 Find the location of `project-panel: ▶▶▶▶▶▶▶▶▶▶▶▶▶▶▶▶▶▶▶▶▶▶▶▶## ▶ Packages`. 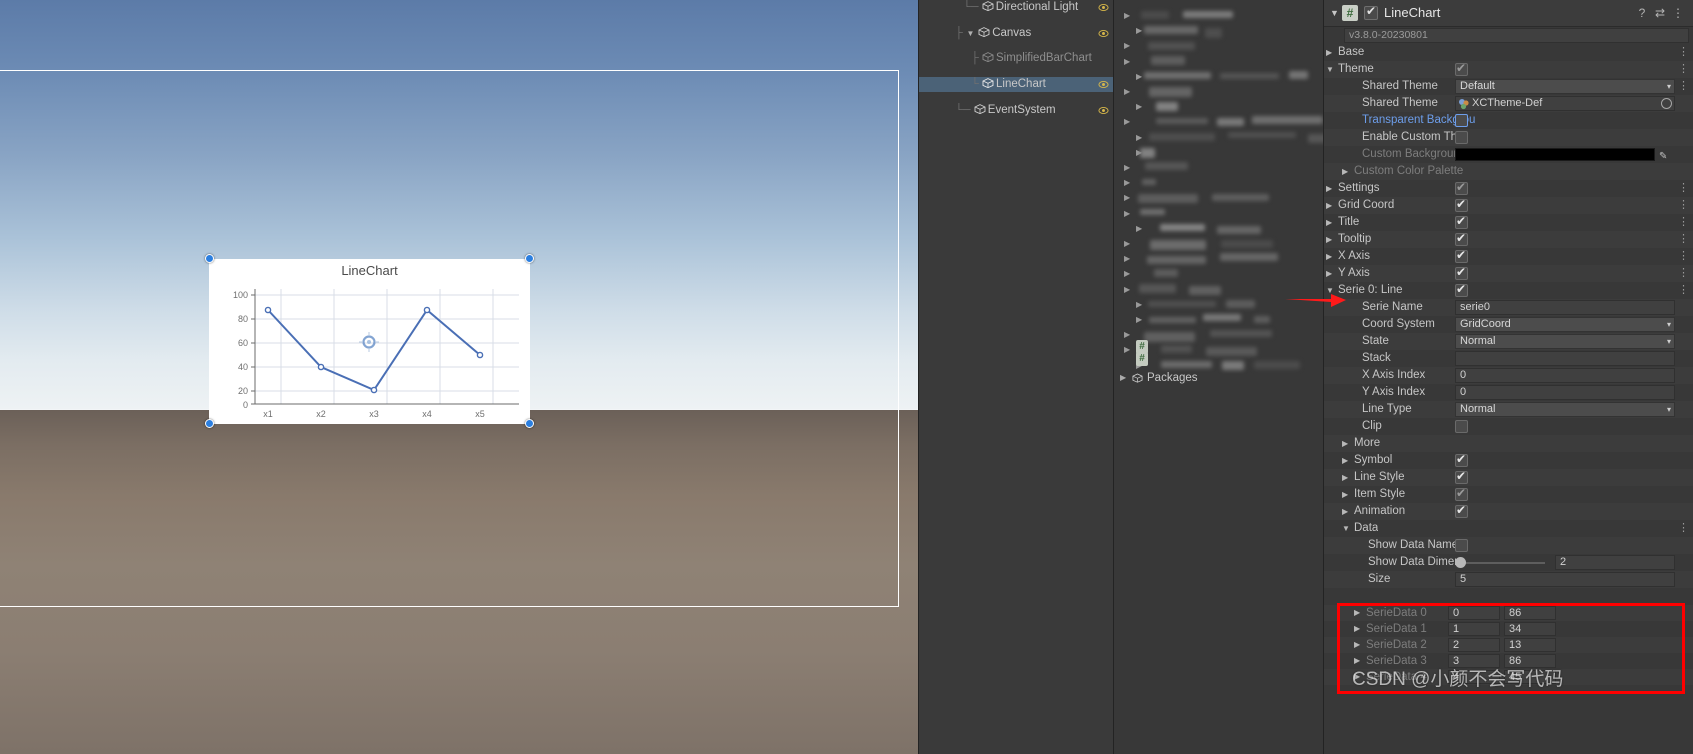

project-panel: ▶▶▶▶▶▶▶▶▶▶▶▶▶▶▶▶▶▶▶▶▶▶▶▶## ▶ Packages is located at coordinates (1219, 377).